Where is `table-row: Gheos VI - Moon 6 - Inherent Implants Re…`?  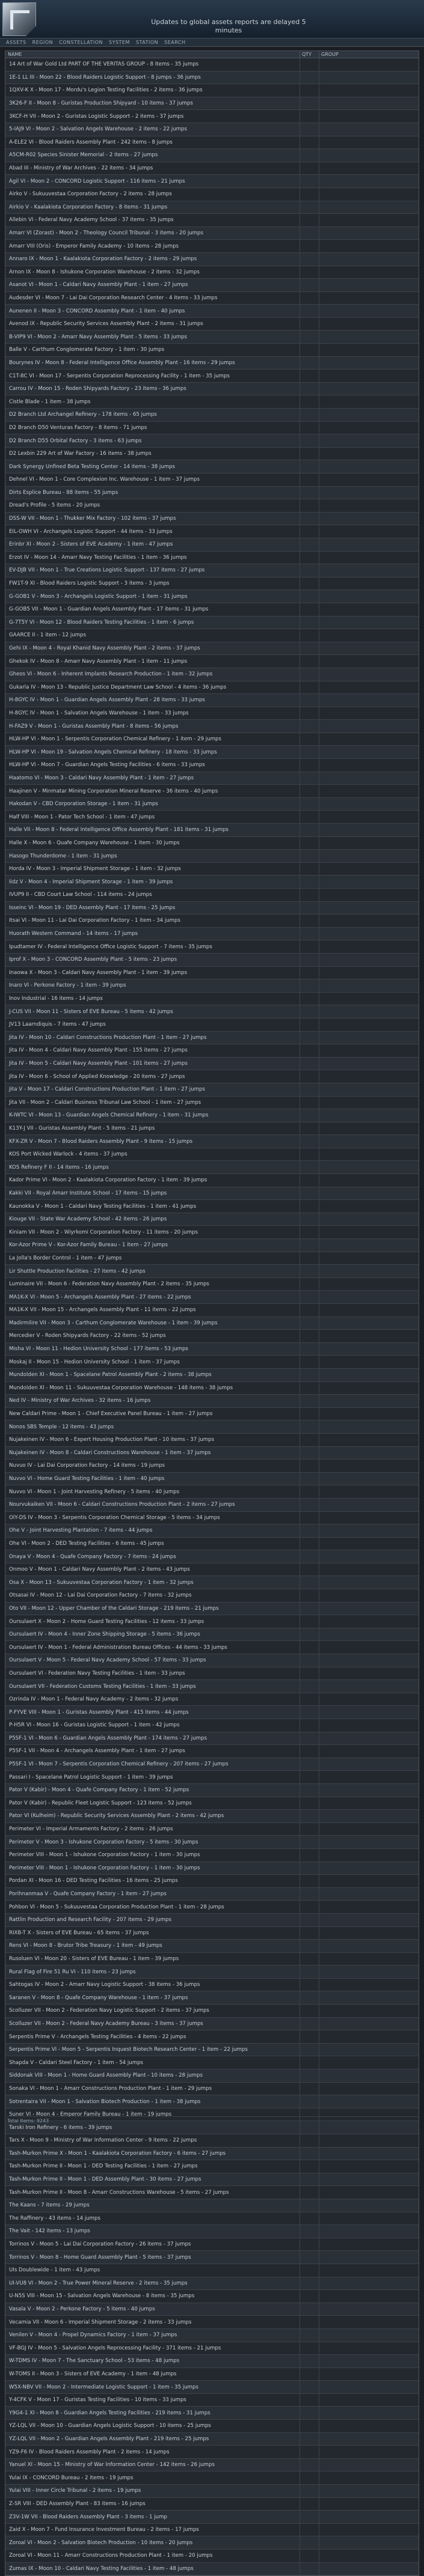 table-row: Gheos VI - Moon 6 - Inherent Implants Re… is located at coordinates (212, 674).